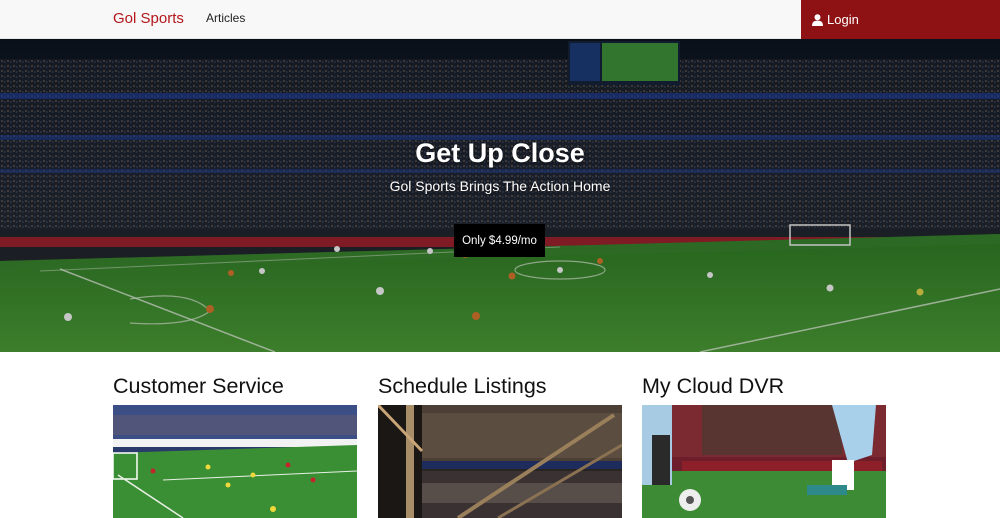  What do you see at coordinates (500, 461) in the screenshot?
I see `schedule-listings-image` at bounding box center [500, 461].